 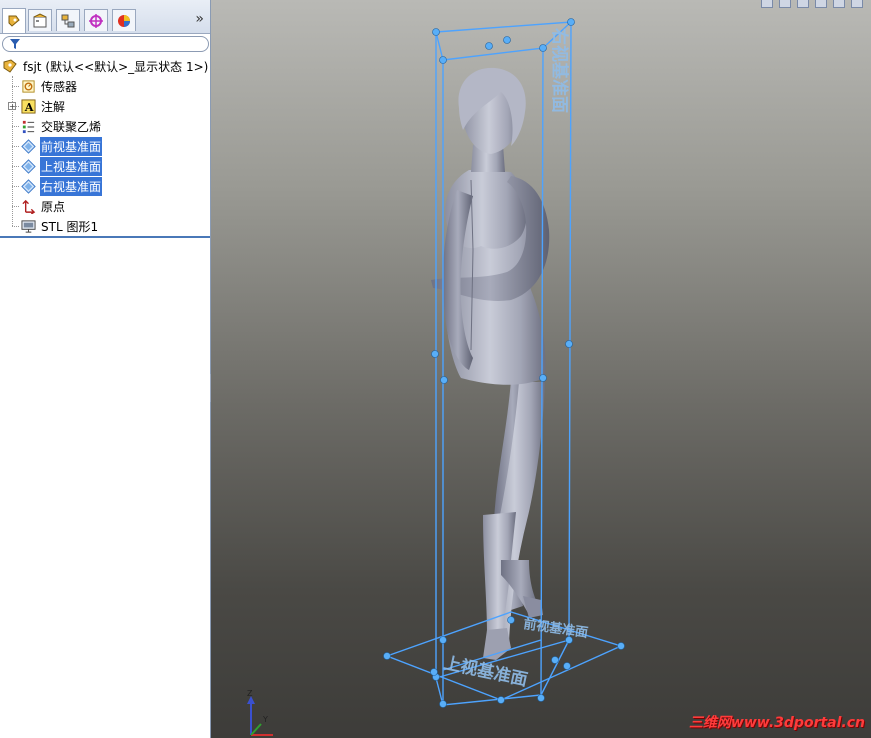 What do you see at coordinates (13, 151) in the screenshot?
I see `tree-guide-line` at bounding box center [13, 151].